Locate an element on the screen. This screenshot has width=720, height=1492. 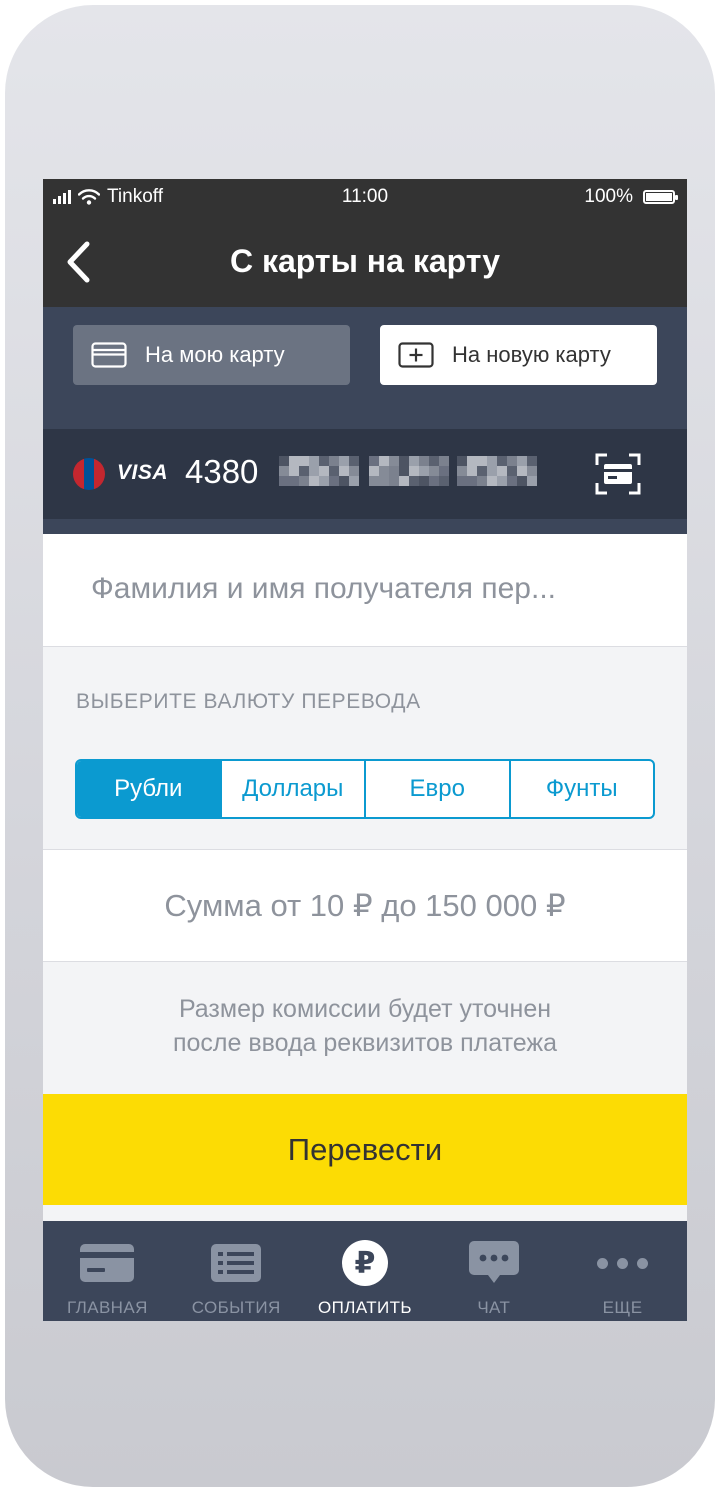
tab-home: ГЛАВНАЯ is located at coordinates (107, 1271).